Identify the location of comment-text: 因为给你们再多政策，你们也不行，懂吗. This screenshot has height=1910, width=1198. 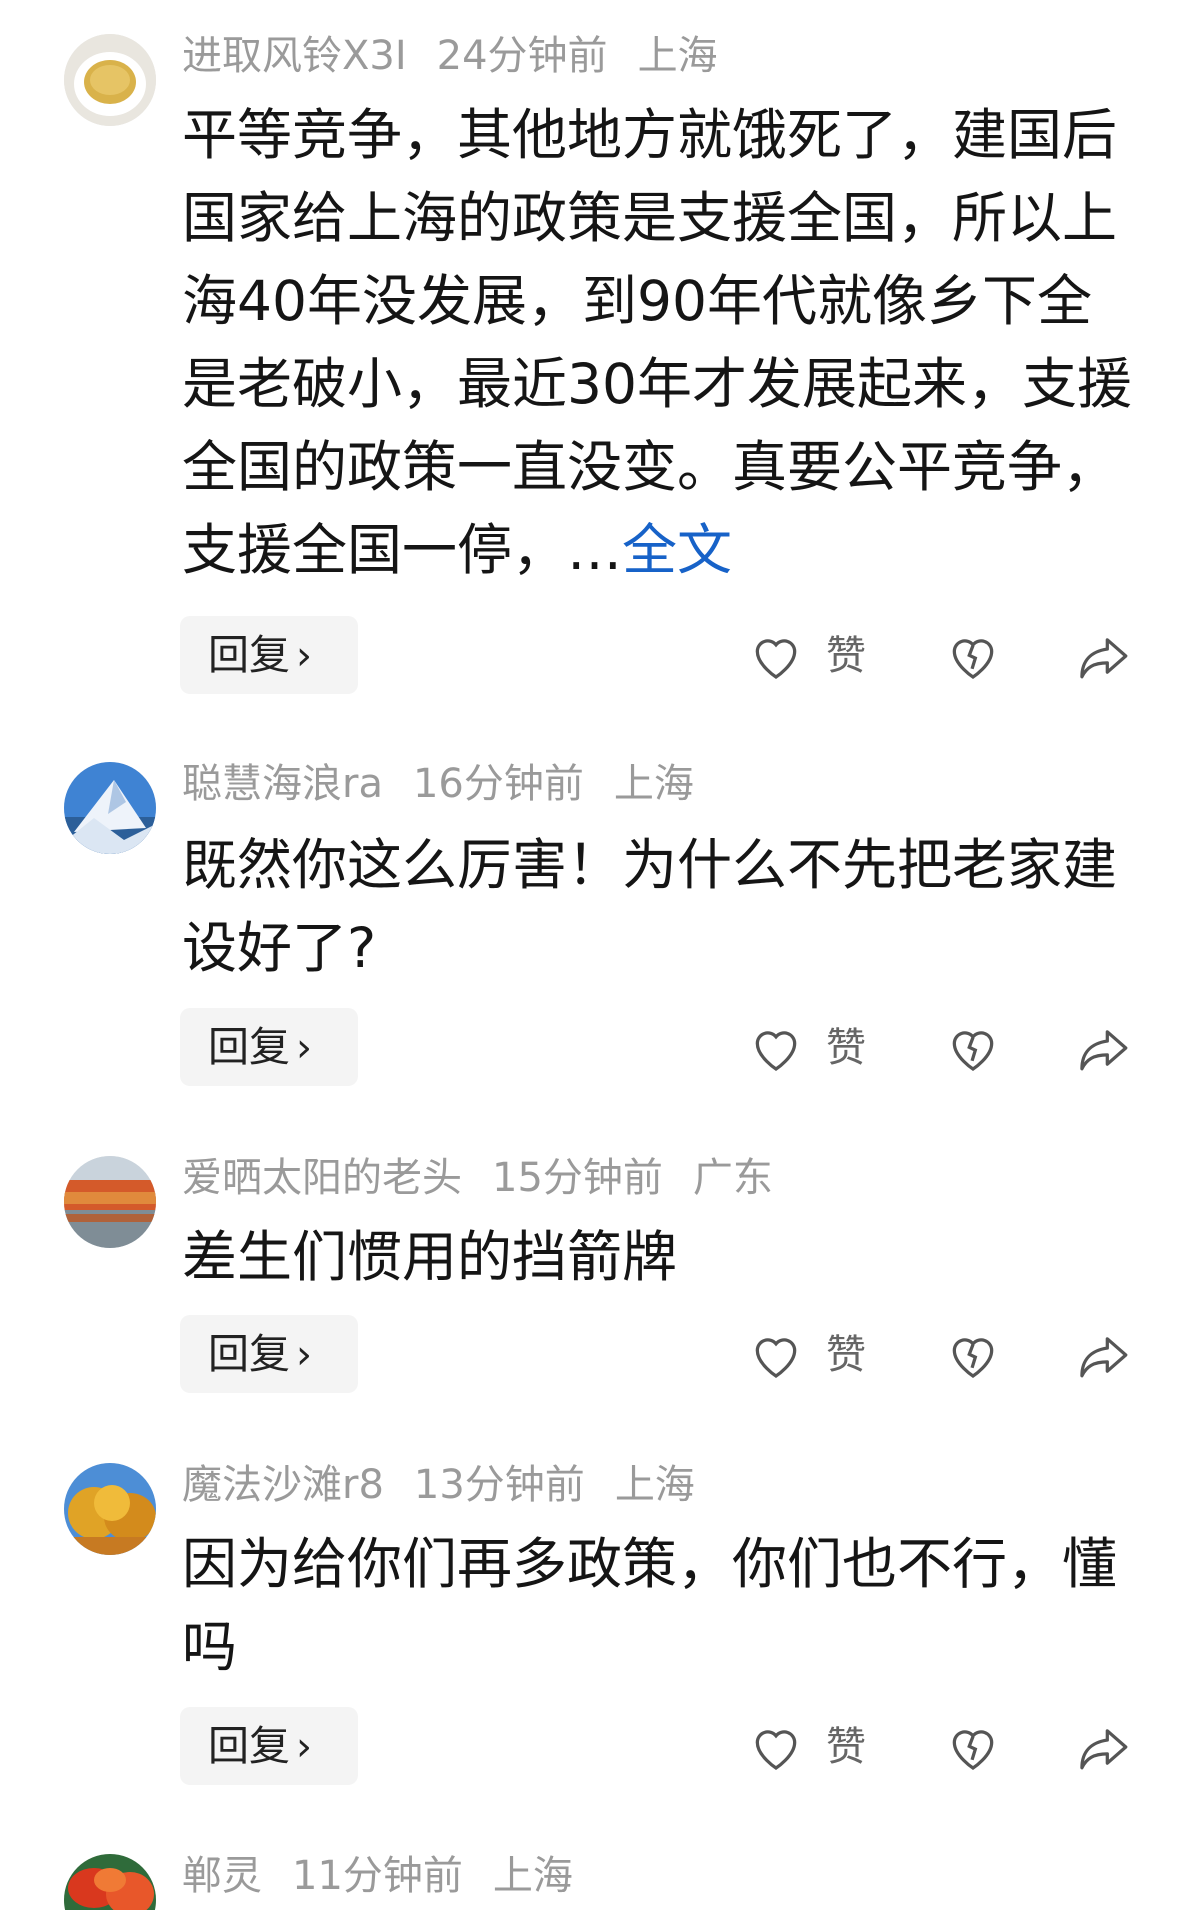
(662, 1606).